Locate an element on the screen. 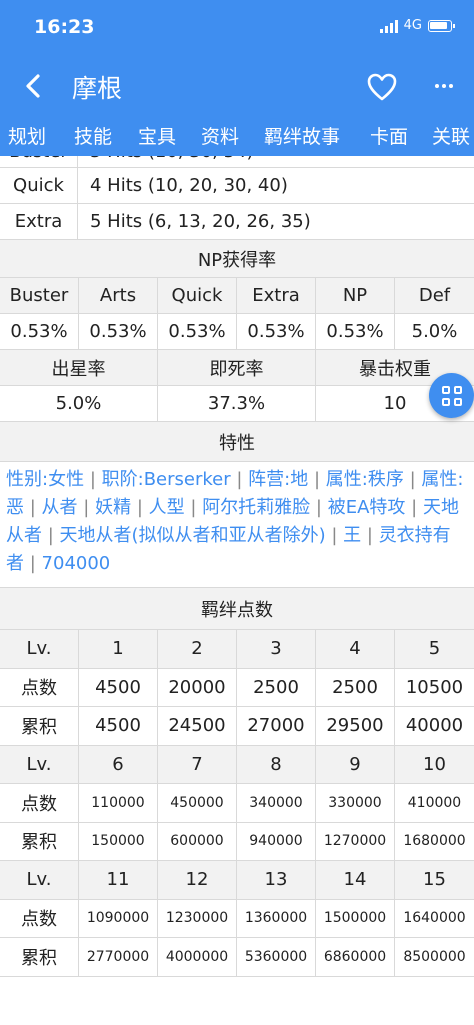  bond-total-cell: 1680000 is located at coordinates (434, 842).